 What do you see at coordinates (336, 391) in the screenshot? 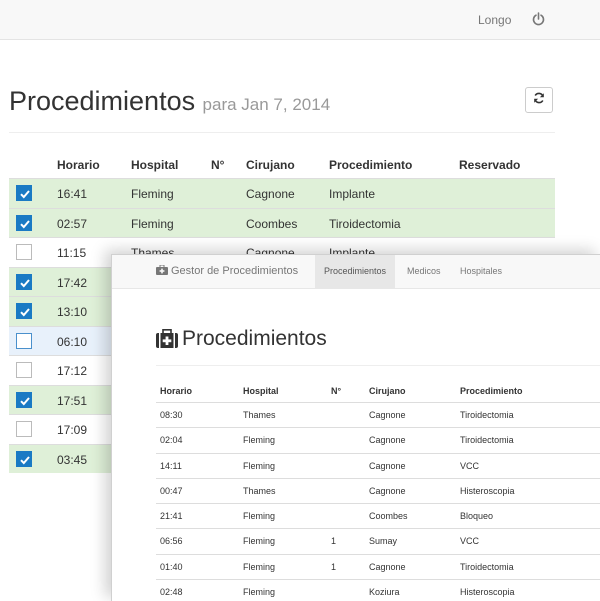
I see `front-col-header-num: N°` at bounding box center [336, 391].